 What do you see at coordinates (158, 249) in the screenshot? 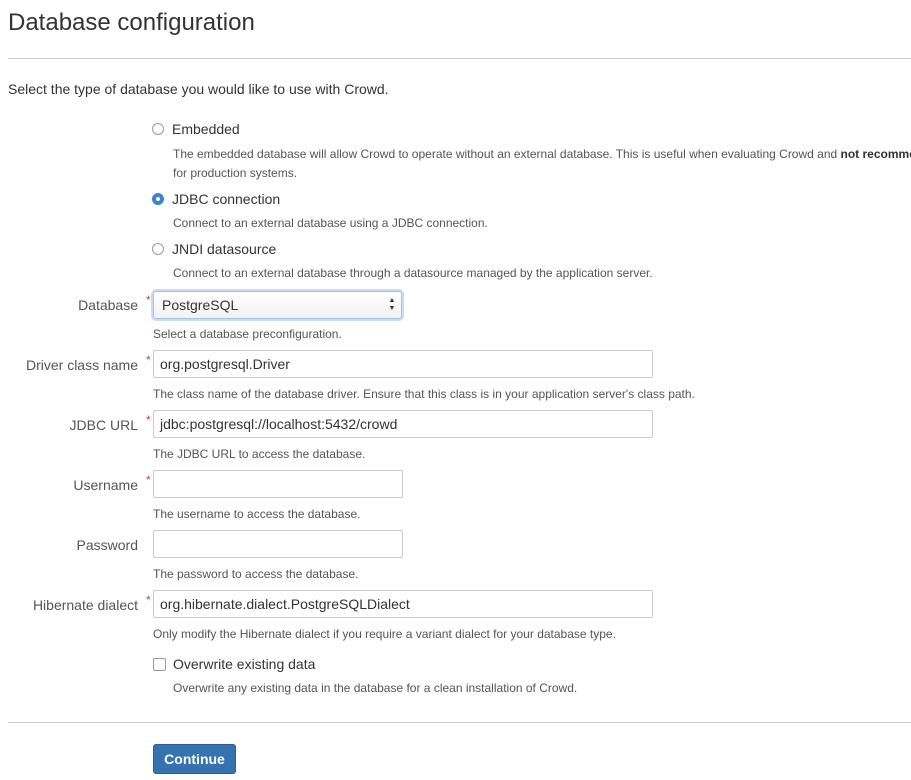
I see `radio-jndi` at bounding box center [158, 249].